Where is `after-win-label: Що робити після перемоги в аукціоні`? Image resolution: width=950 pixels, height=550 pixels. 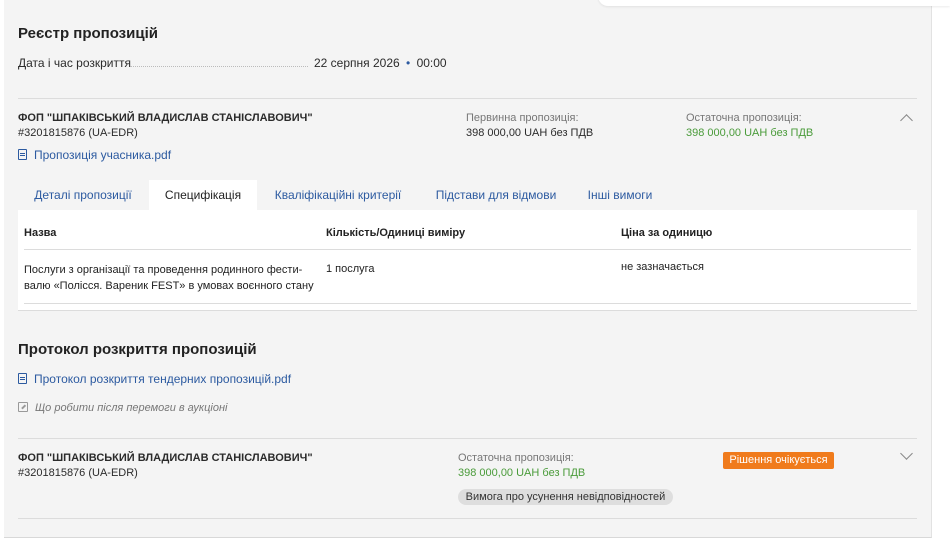
after-win-label: Що робити після перемоги в аукціоні is located at coordinates (131, 408).